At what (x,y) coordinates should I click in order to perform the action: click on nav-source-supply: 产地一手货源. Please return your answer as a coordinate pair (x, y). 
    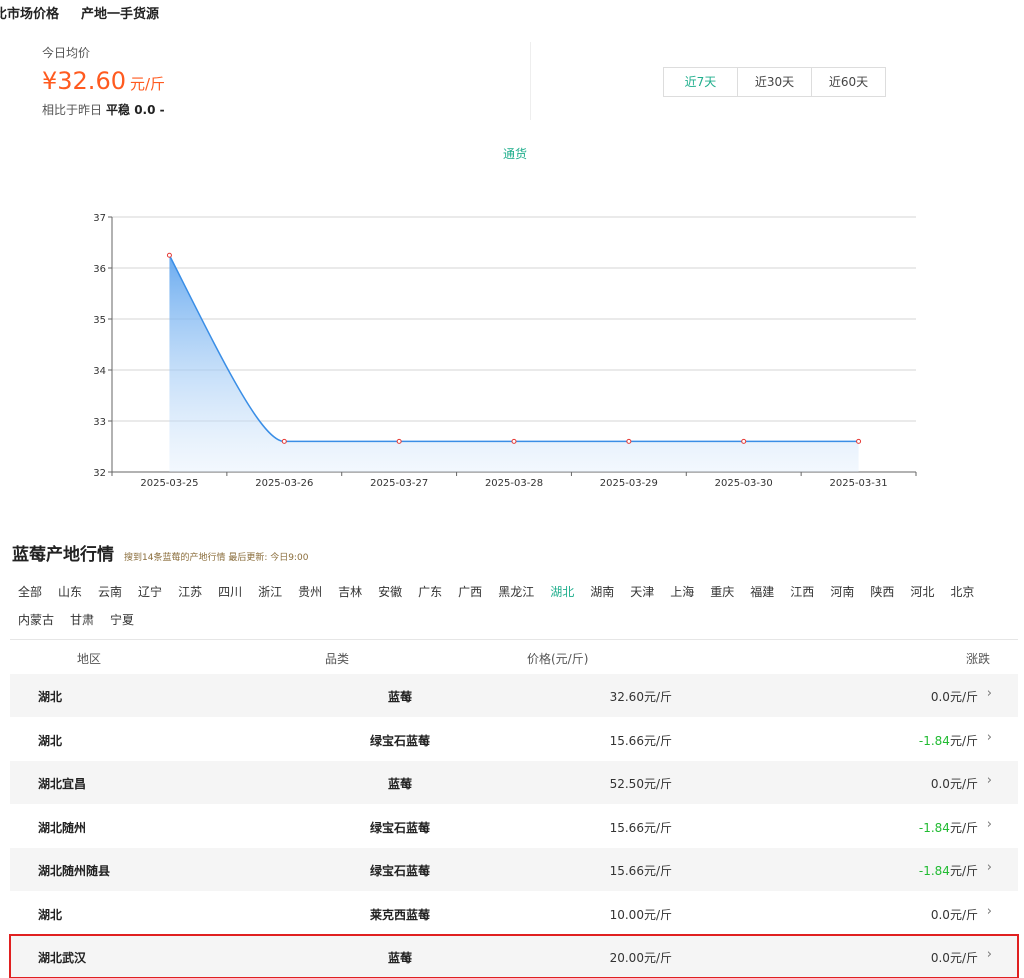
    Looking at the image, I should click on (120, 13).